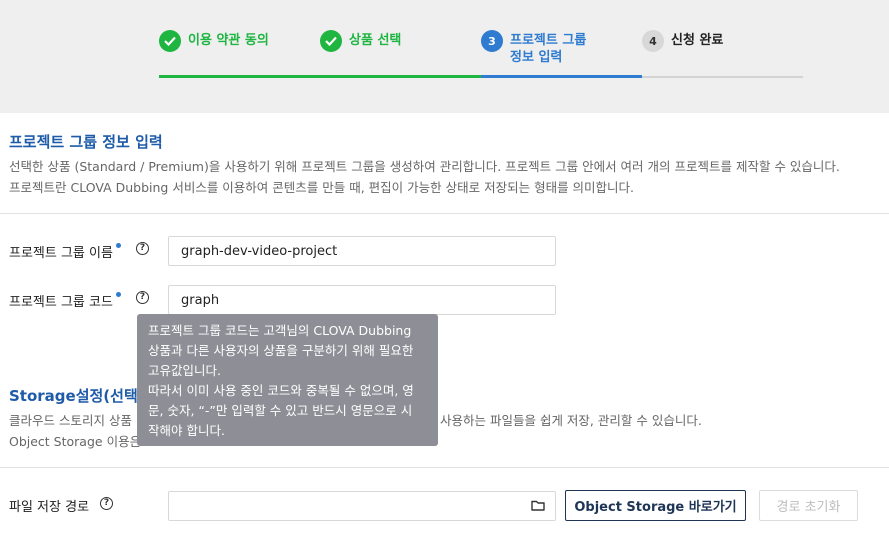  Describe the element at coordinates (75, 441) in the screenshot. I see `storage-description: Object Storage 이용은` at that location.